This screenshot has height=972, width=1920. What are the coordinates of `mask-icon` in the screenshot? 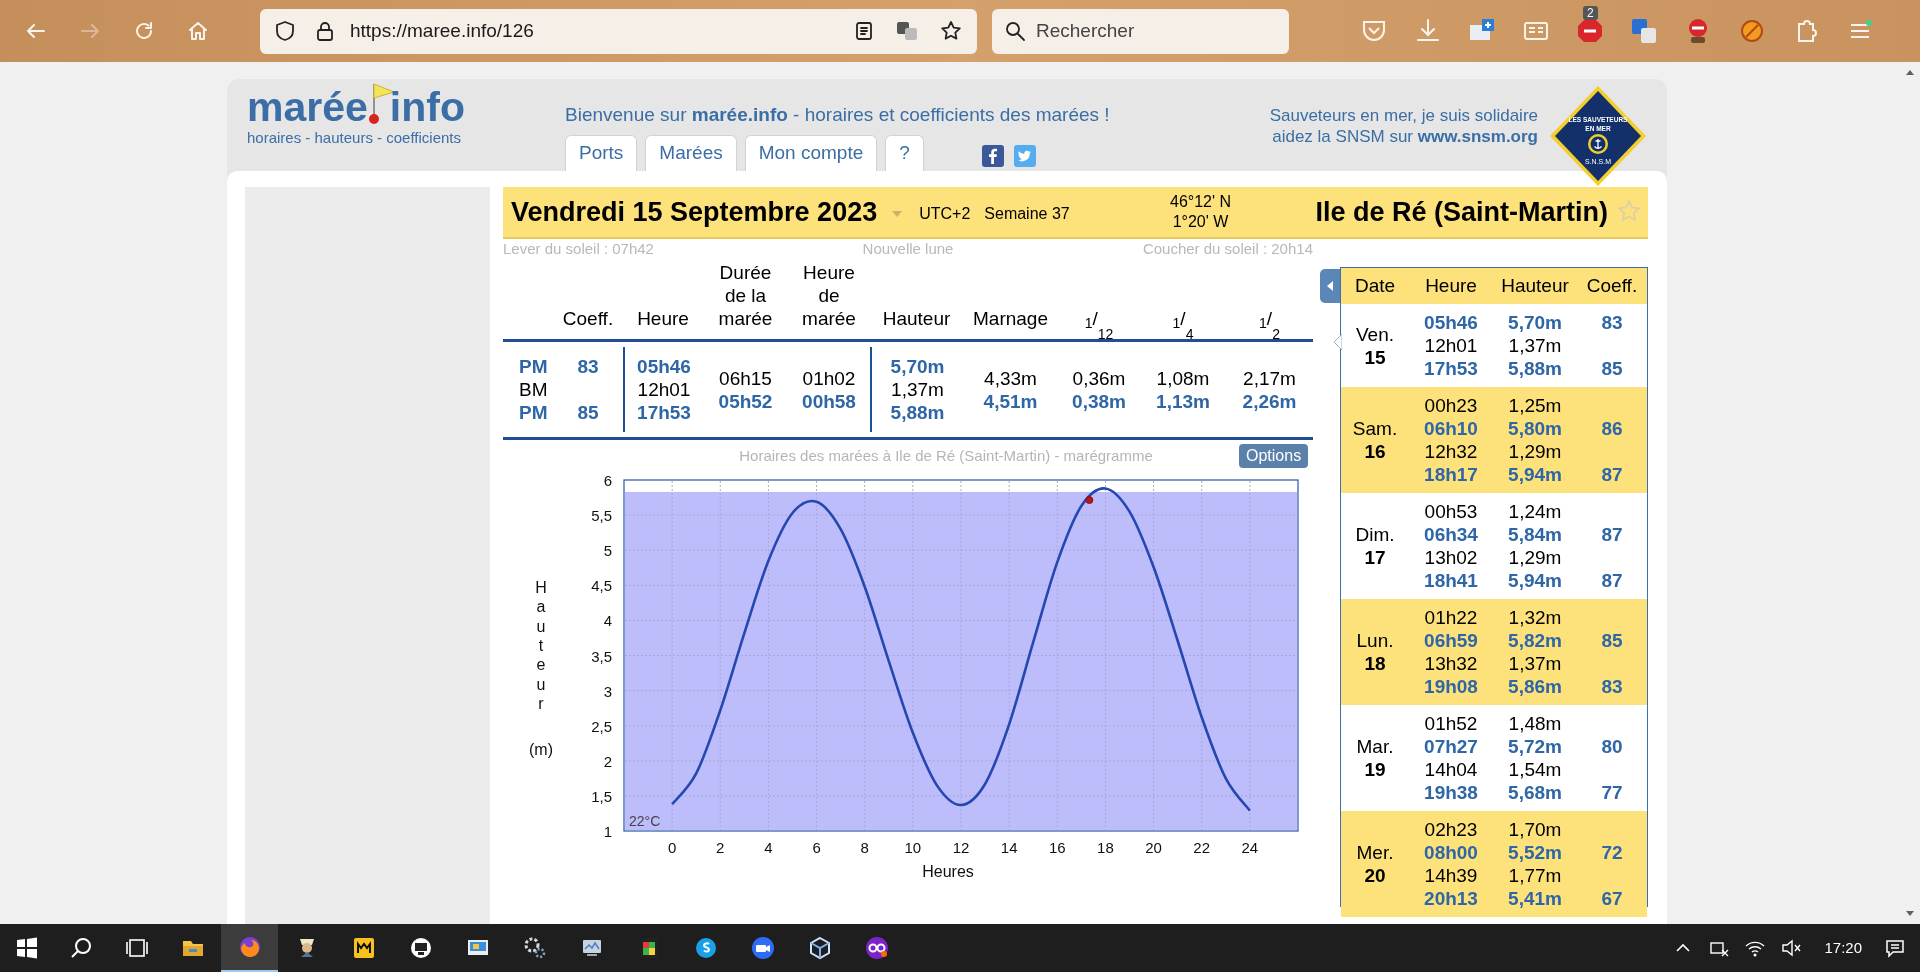 It's located at (876, 948).